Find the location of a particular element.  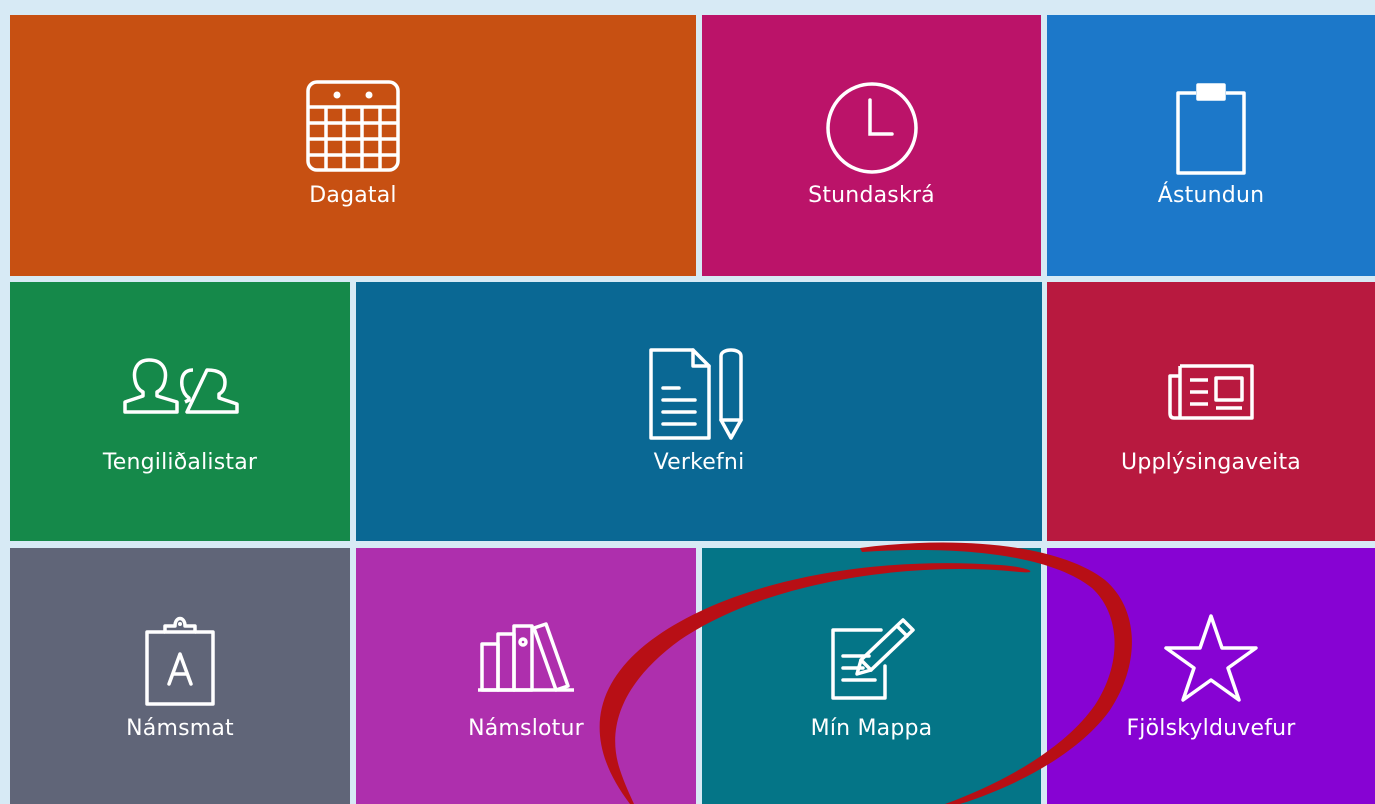

books-icon is located at coordinates (526, 656).